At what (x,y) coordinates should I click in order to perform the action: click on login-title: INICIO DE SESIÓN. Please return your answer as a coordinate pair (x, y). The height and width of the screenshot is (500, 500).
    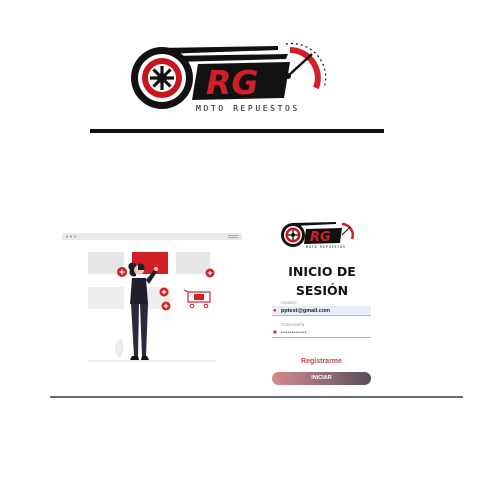
    Looking at the image, I should click on (322, 281).